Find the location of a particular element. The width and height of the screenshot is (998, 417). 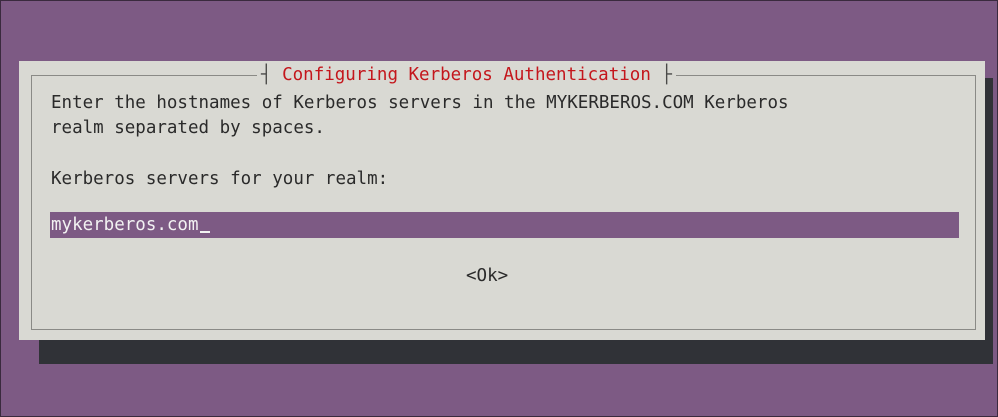

title-bar-right-glyph: ├ is located at coordinates (666, 75).